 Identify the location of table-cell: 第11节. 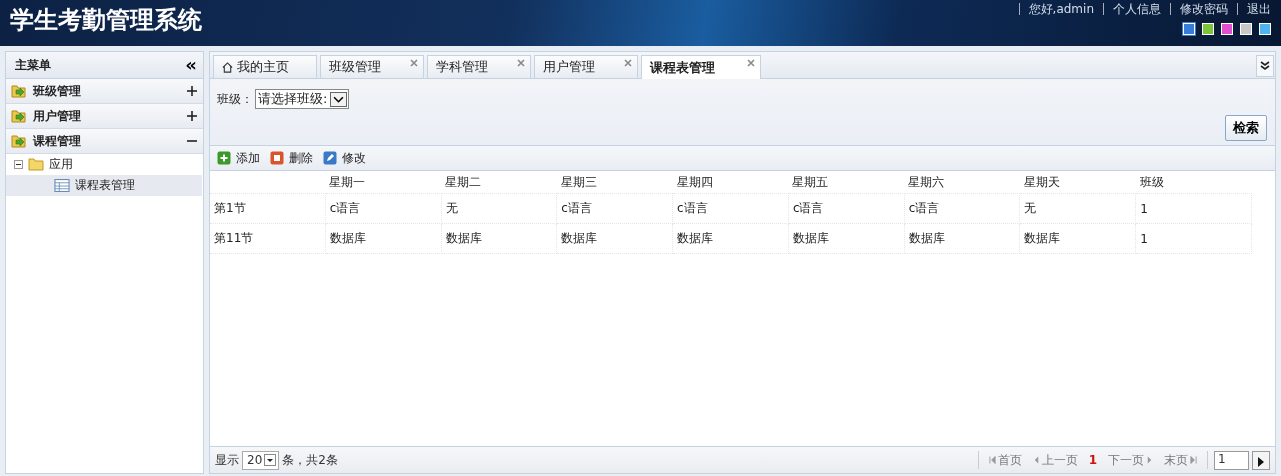
(268, 238).